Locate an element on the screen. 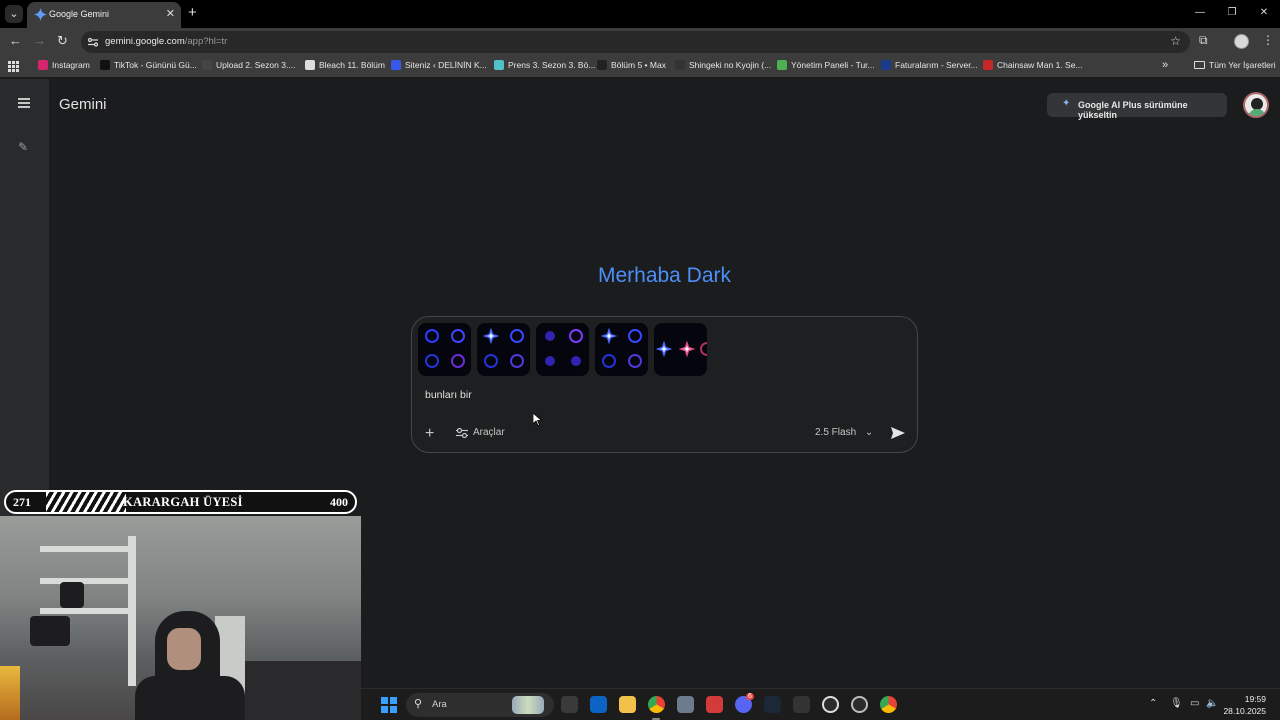  address-bar: gemini.google.com/app?hl=tr ☆ is located at coordinates (635, 42).